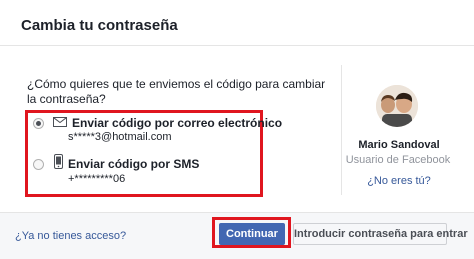 This screenshot has height=259, width=474. What do you see at coordinates (120, 137) in the screenshot?
I see `option-email-detail: s*****3@hotmail.com` at bounding box center [120, 137].